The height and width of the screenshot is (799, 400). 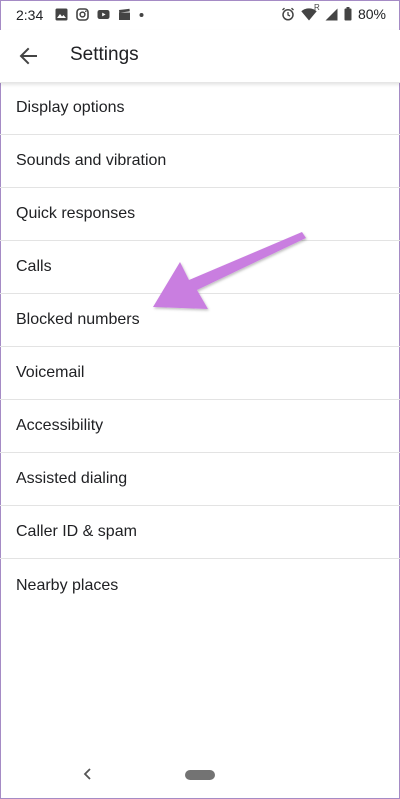 I want to click on home-pill-icon, so click(x=200, y=775).